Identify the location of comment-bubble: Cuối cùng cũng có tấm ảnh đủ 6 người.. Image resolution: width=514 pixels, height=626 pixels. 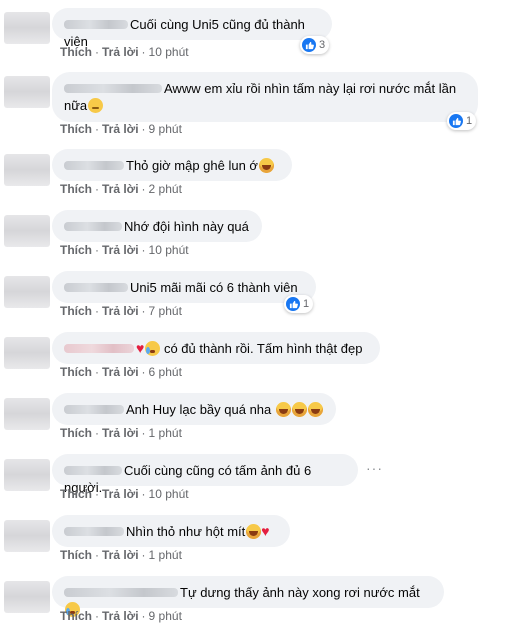
(205, 474).